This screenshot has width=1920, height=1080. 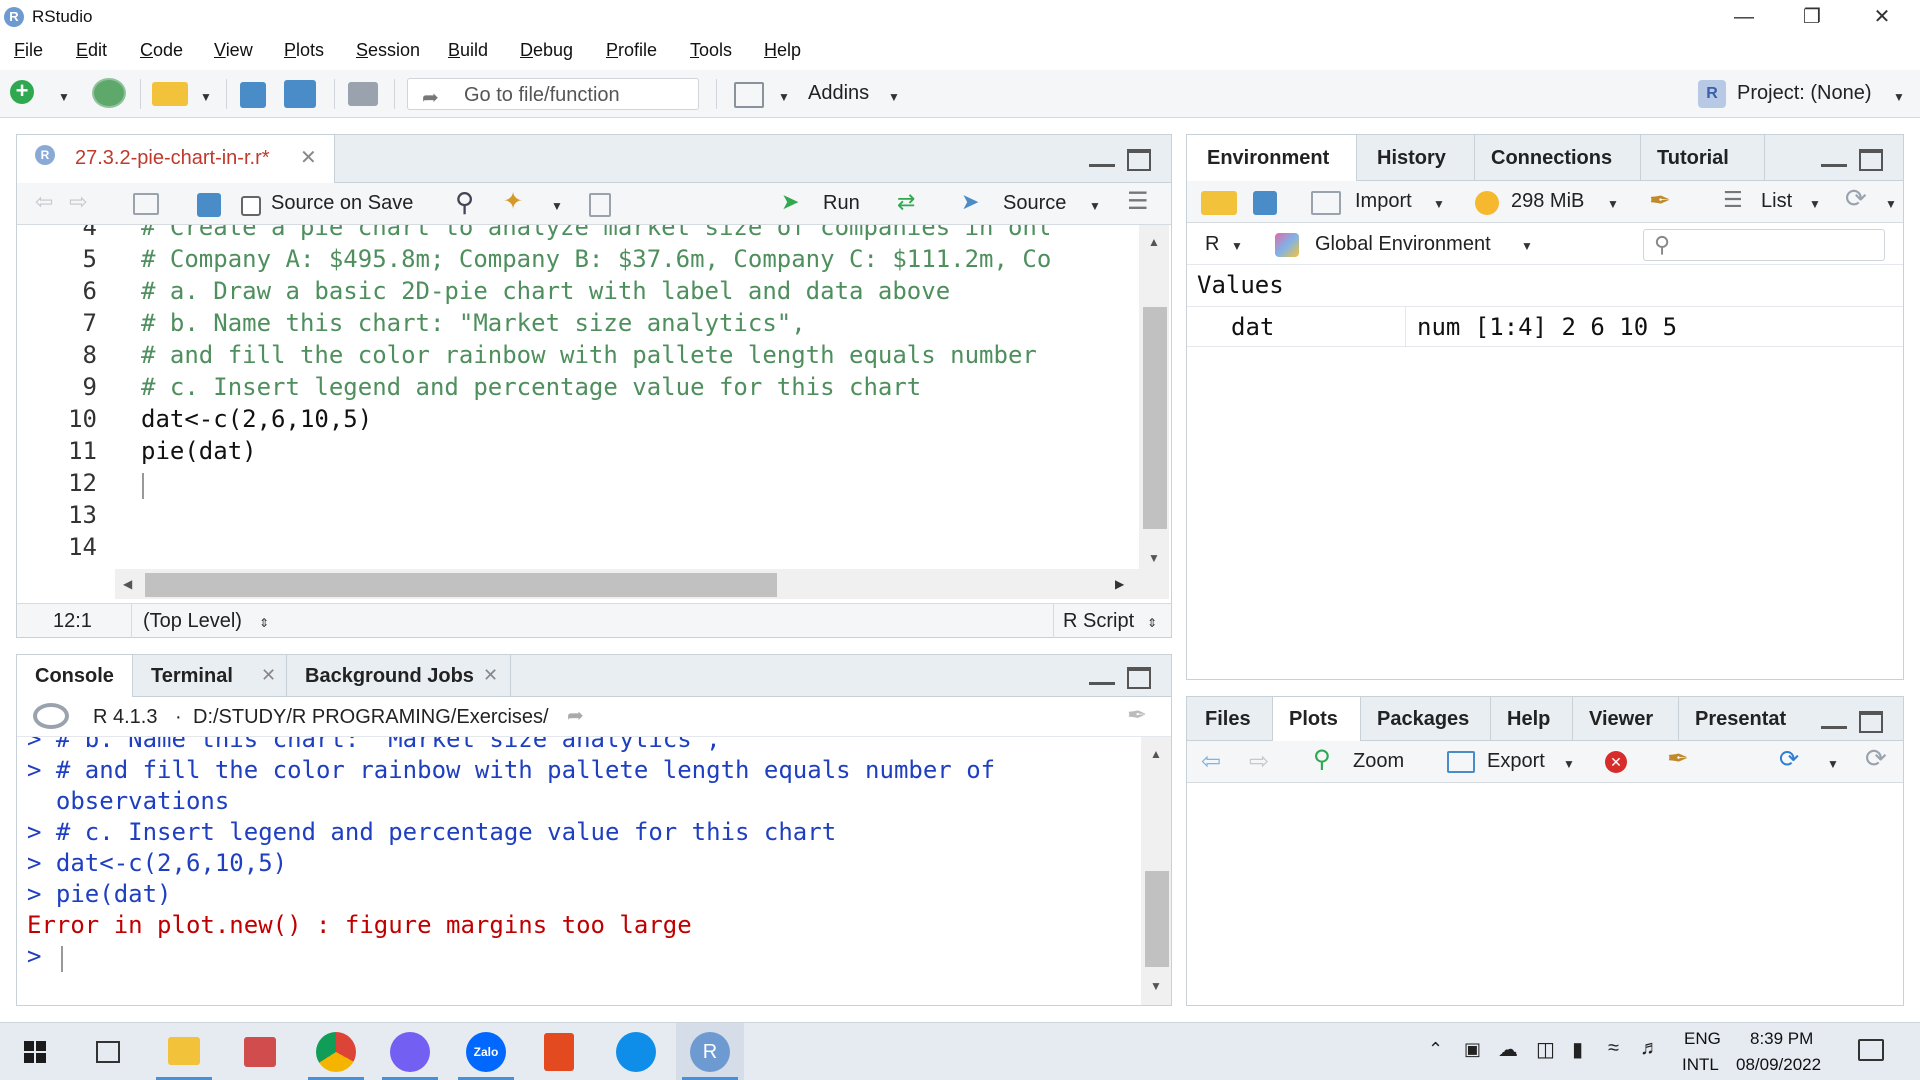 I want to click on display-icon: ◫, so click(x=1545, y=1049).